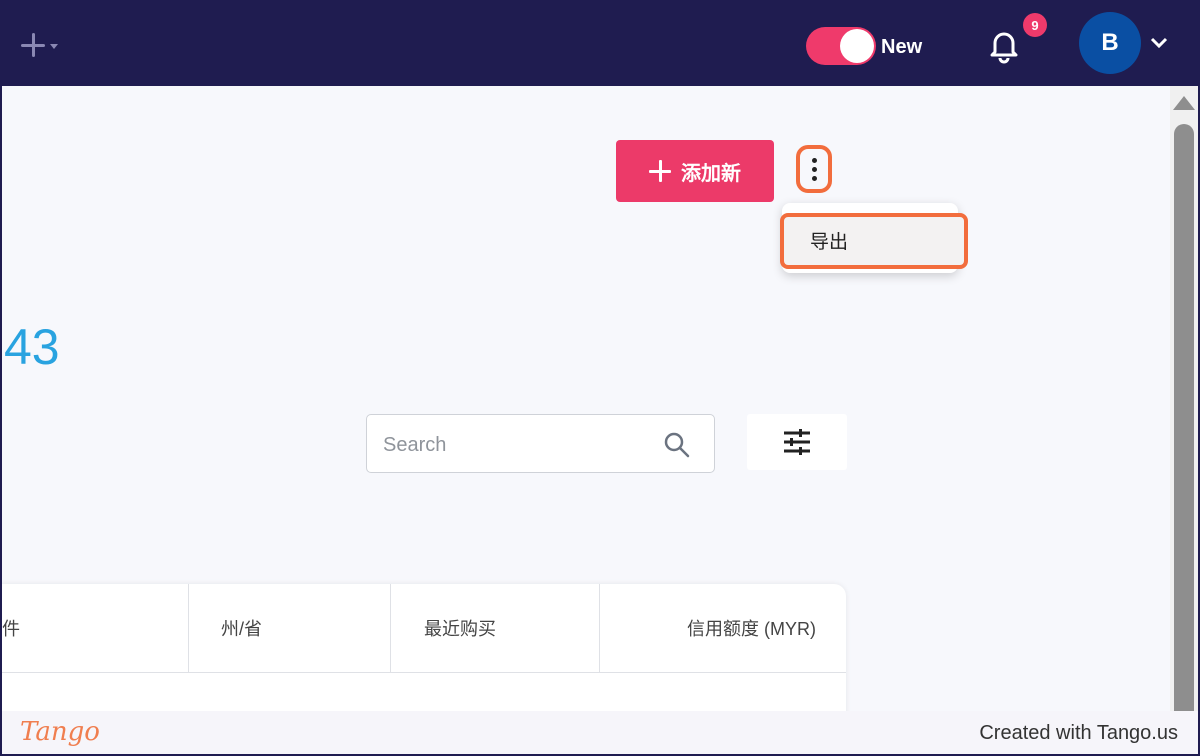 Image resolution: width=1200 pixels, height=756 pixels. Describe the element at coordinates (94, 628) in the screenshot. I see `column-header: 件` at that location.